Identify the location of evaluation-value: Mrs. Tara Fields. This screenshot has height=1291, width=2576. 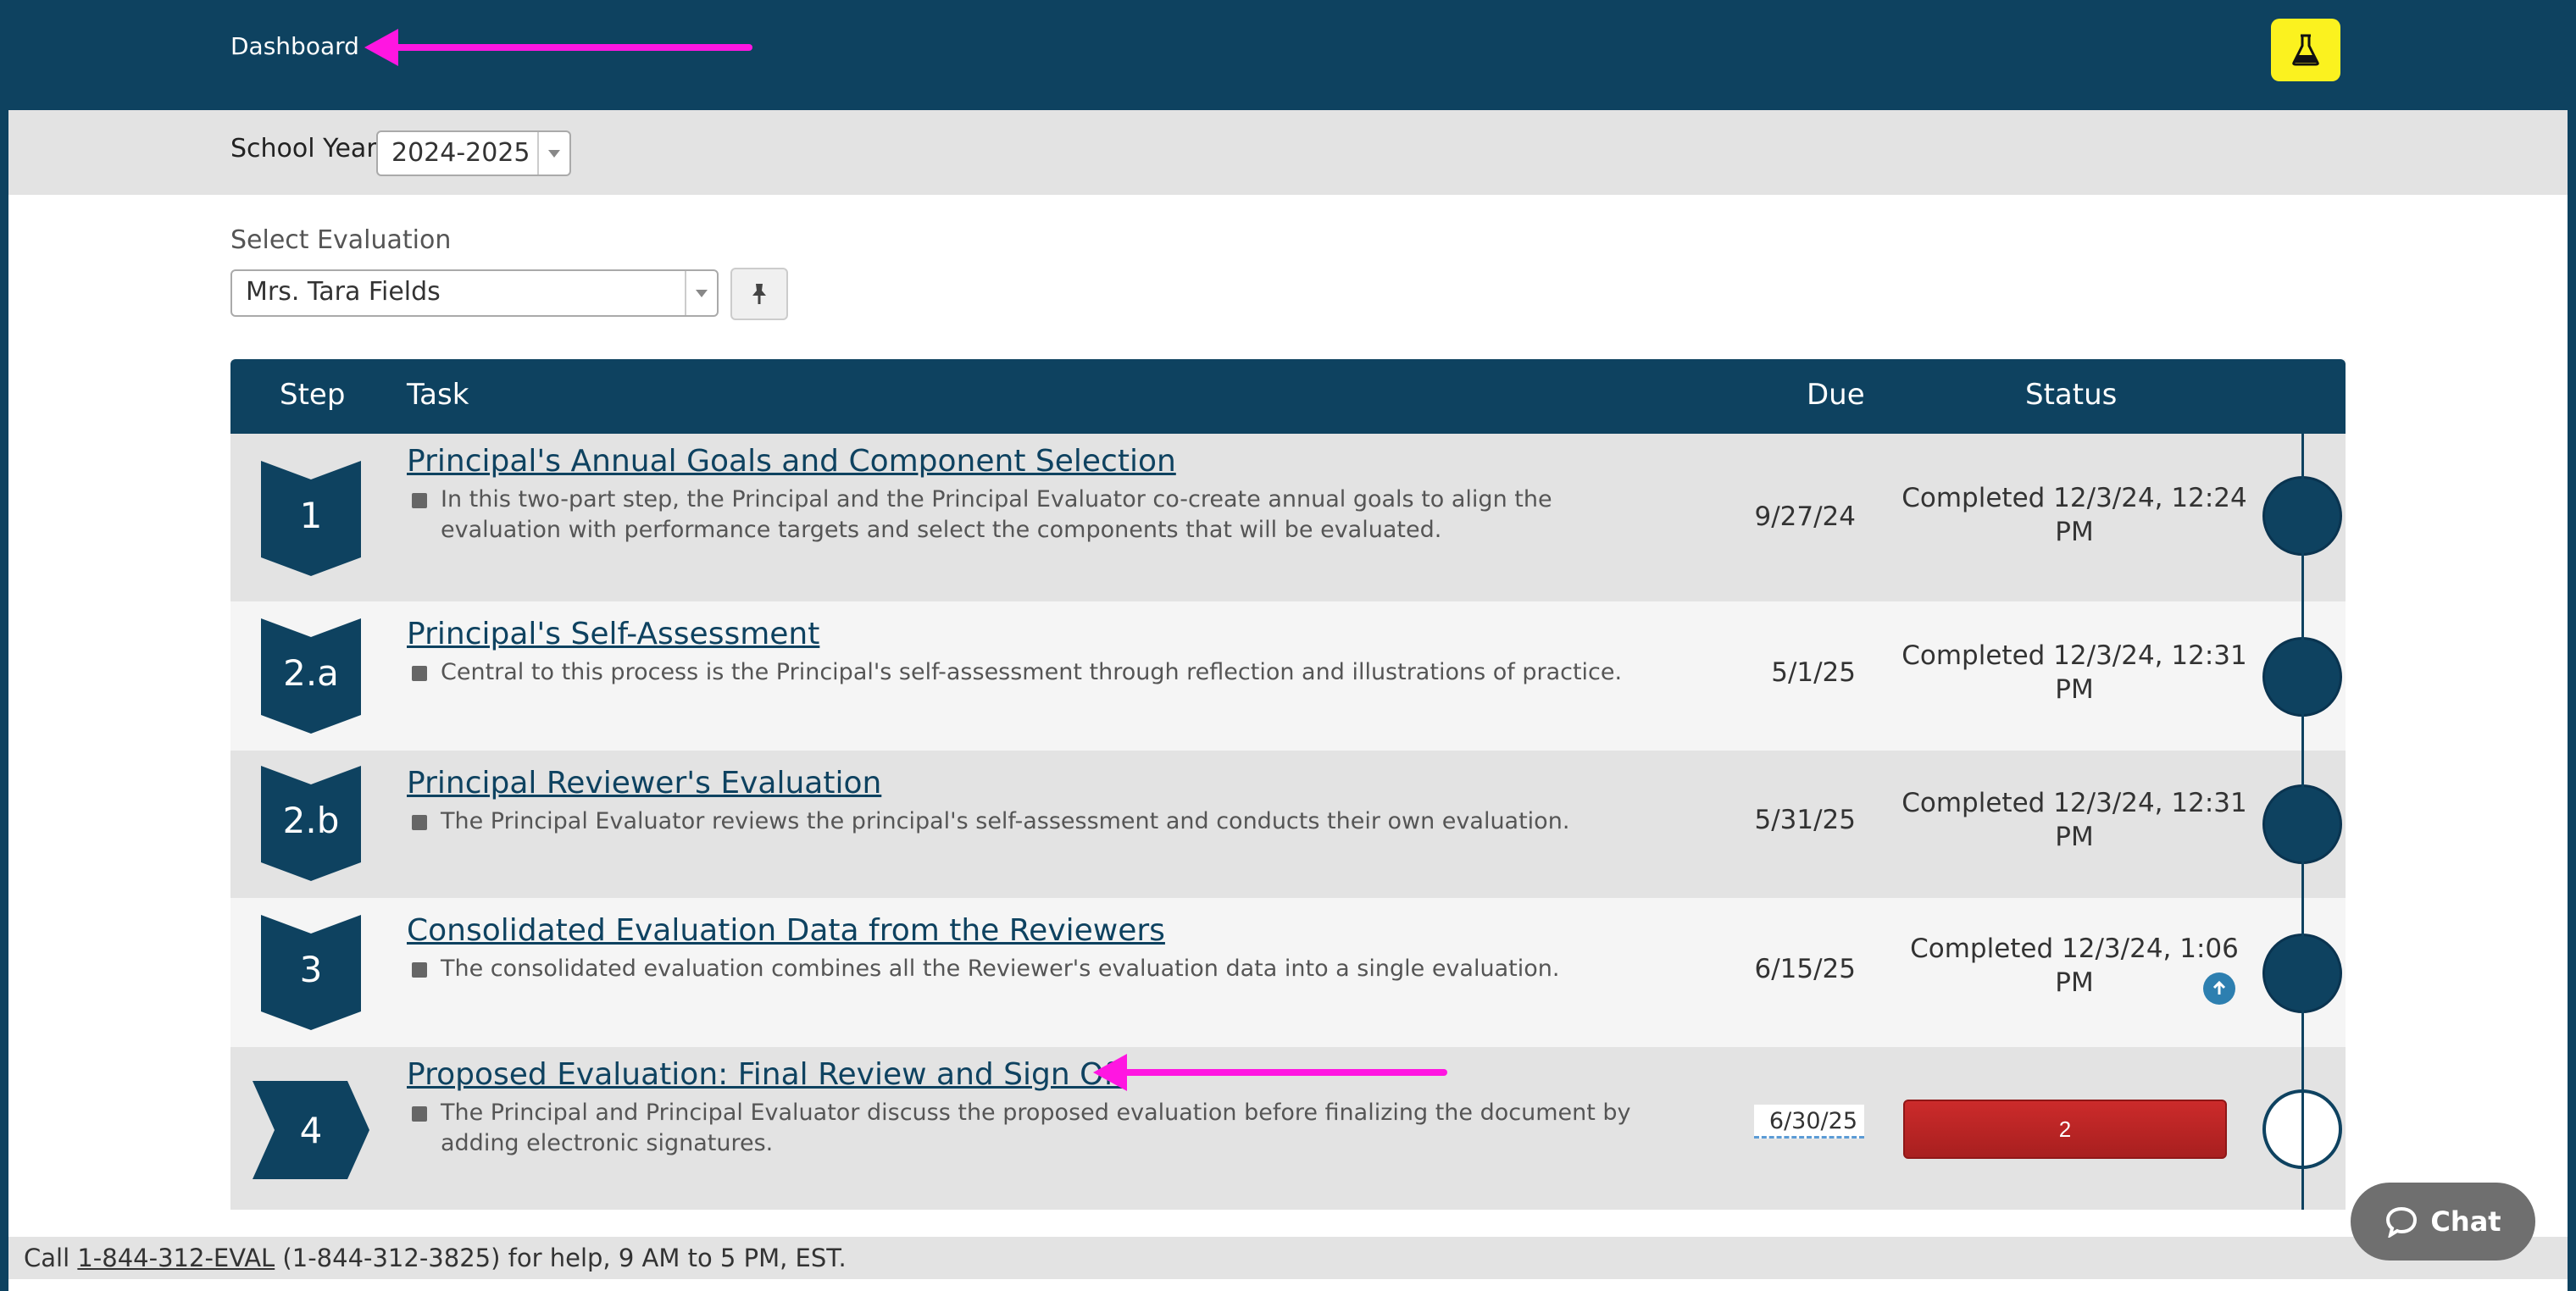
(343, 292).